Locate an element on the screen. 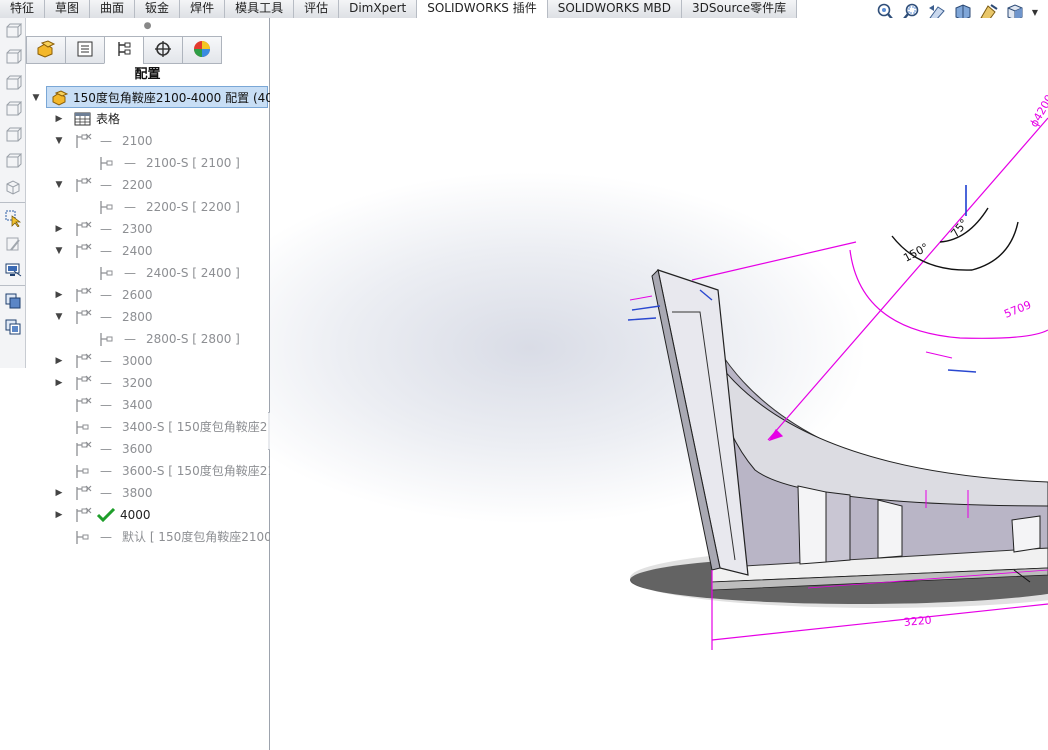 The width and height of the screenshot is (1048, 750). view-top-icon is located at coordinates (13, 135).